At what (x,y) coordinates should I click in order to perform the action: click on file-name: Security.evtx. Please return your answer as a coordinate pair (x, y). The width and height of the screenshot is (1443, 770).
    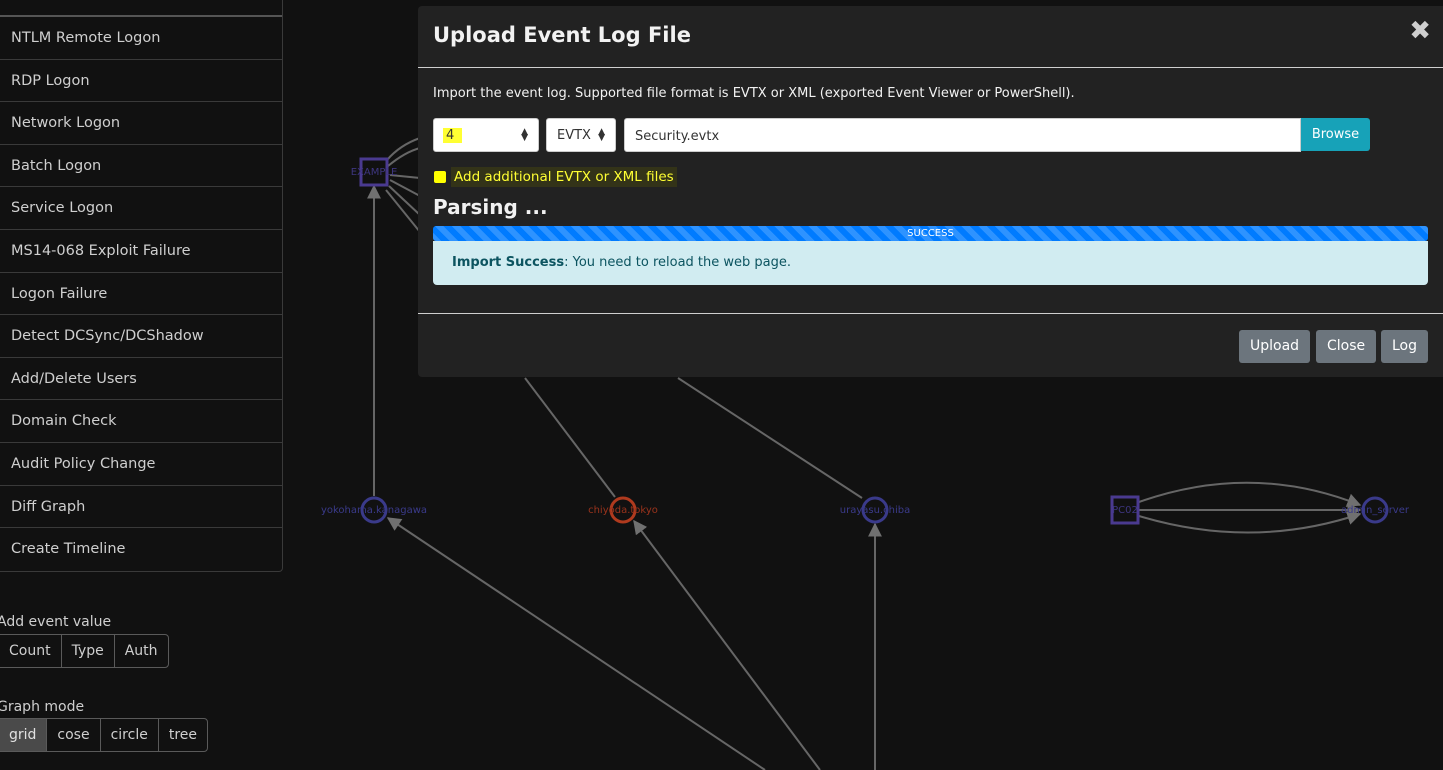
    Looking at the image, I should click on (677, 136).